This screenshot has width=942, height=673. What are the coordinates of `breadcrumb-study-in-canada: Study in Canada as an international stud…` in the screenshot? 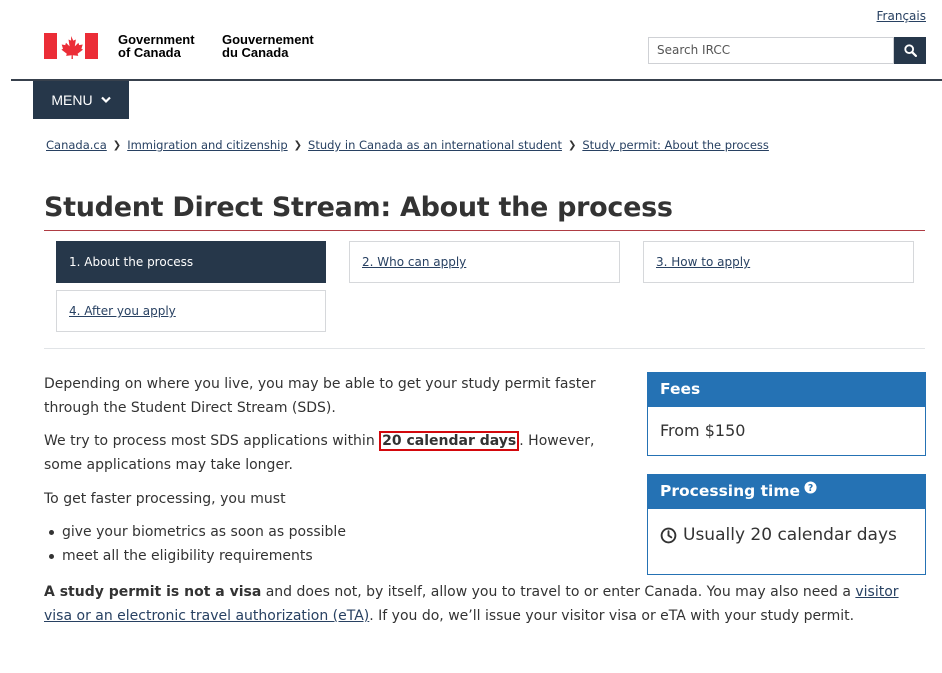 It's located at (435, 145).